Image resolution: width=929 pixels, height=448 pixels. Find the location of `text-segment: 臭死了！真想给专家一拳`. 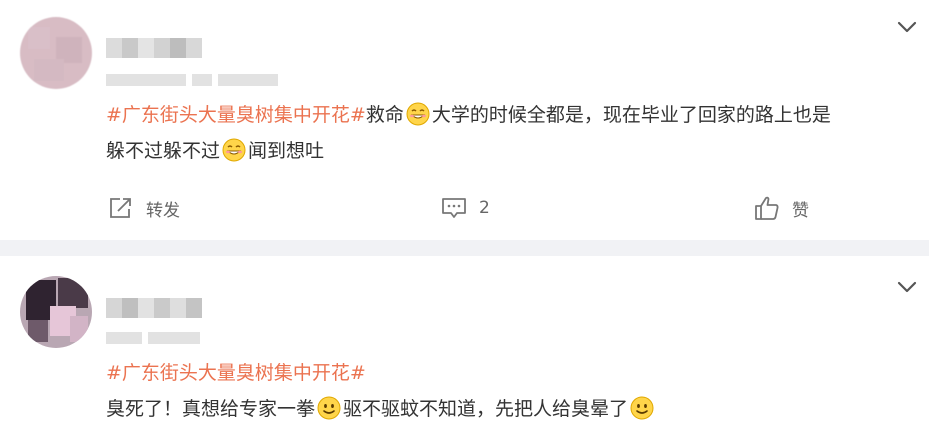

text-segment: 臭死了！真想给专家一拳 is located at coordinates (211, 409).